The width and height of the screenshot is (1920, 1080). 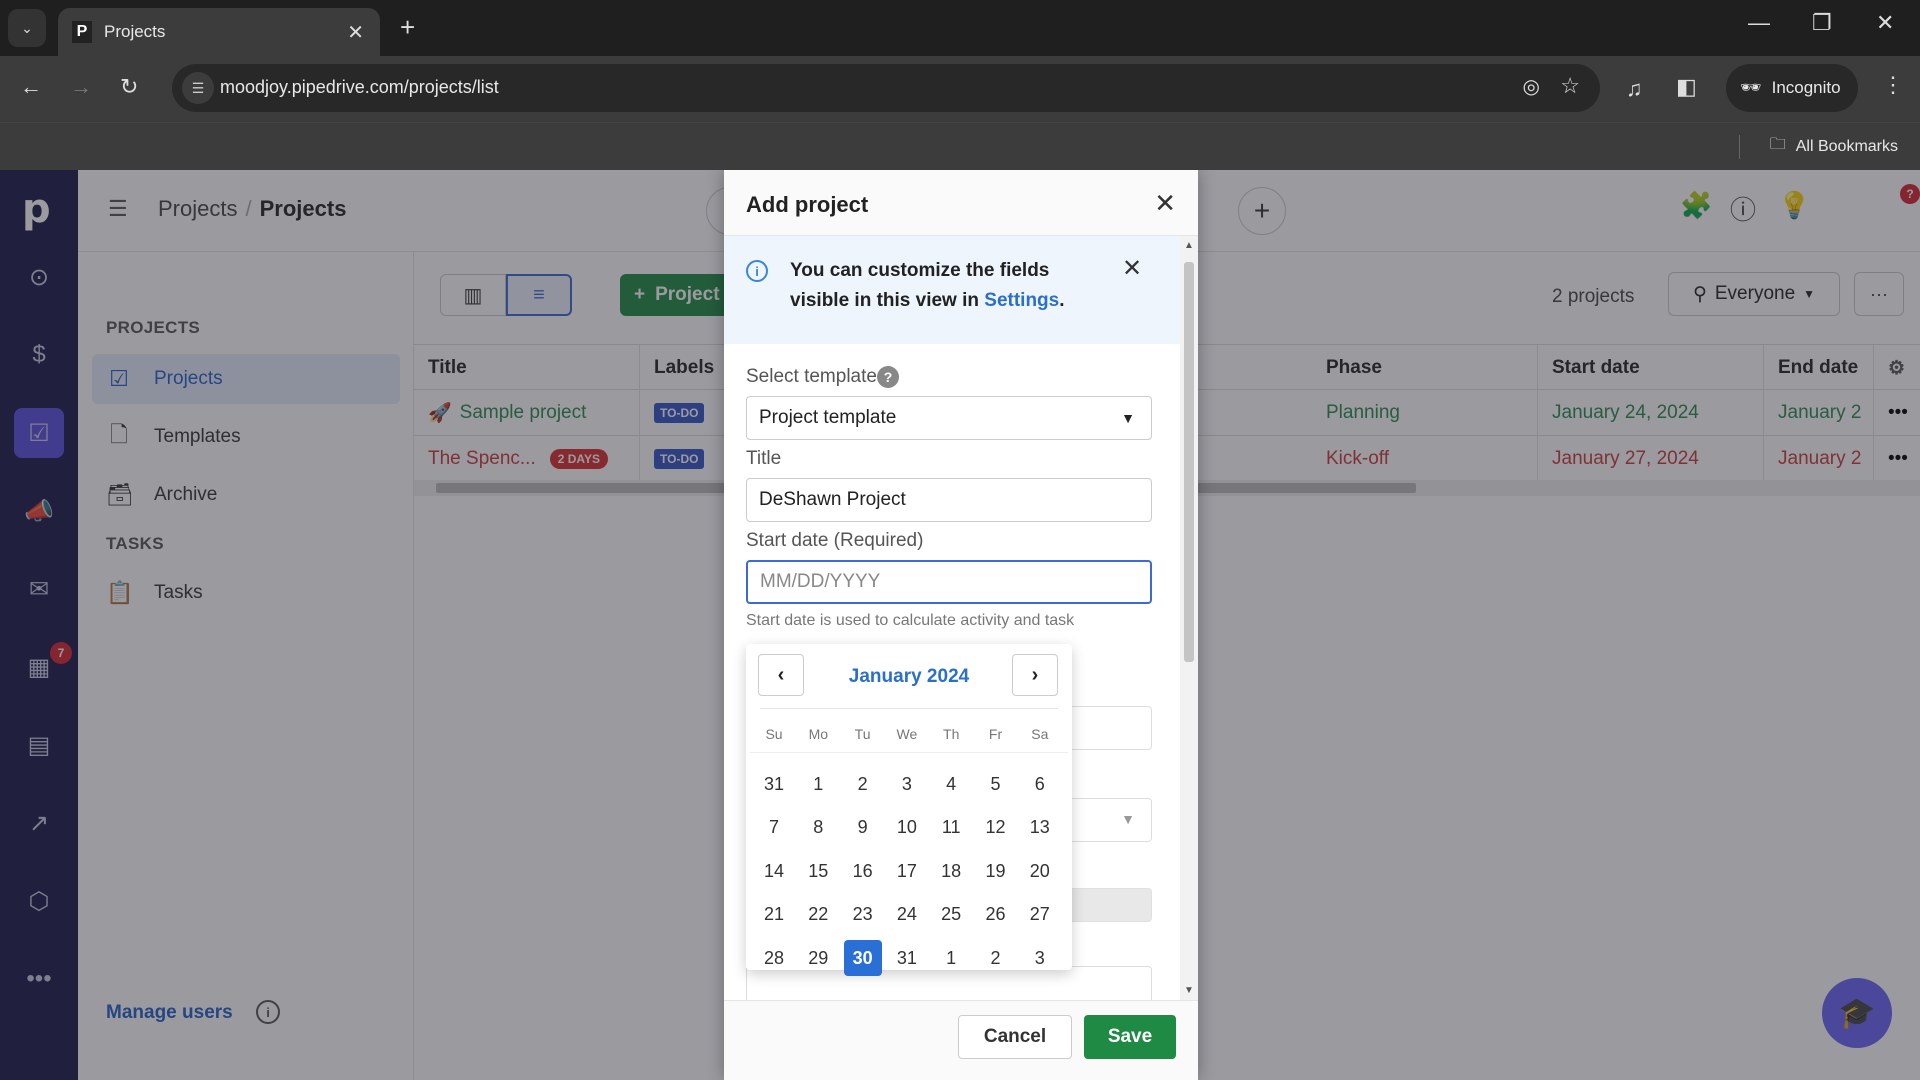 What do you see at coordinates (1846, 146) in the screenshot?
I see `all-bookmarks-label: All Bookmarks` at bounding box center [1846, 146].